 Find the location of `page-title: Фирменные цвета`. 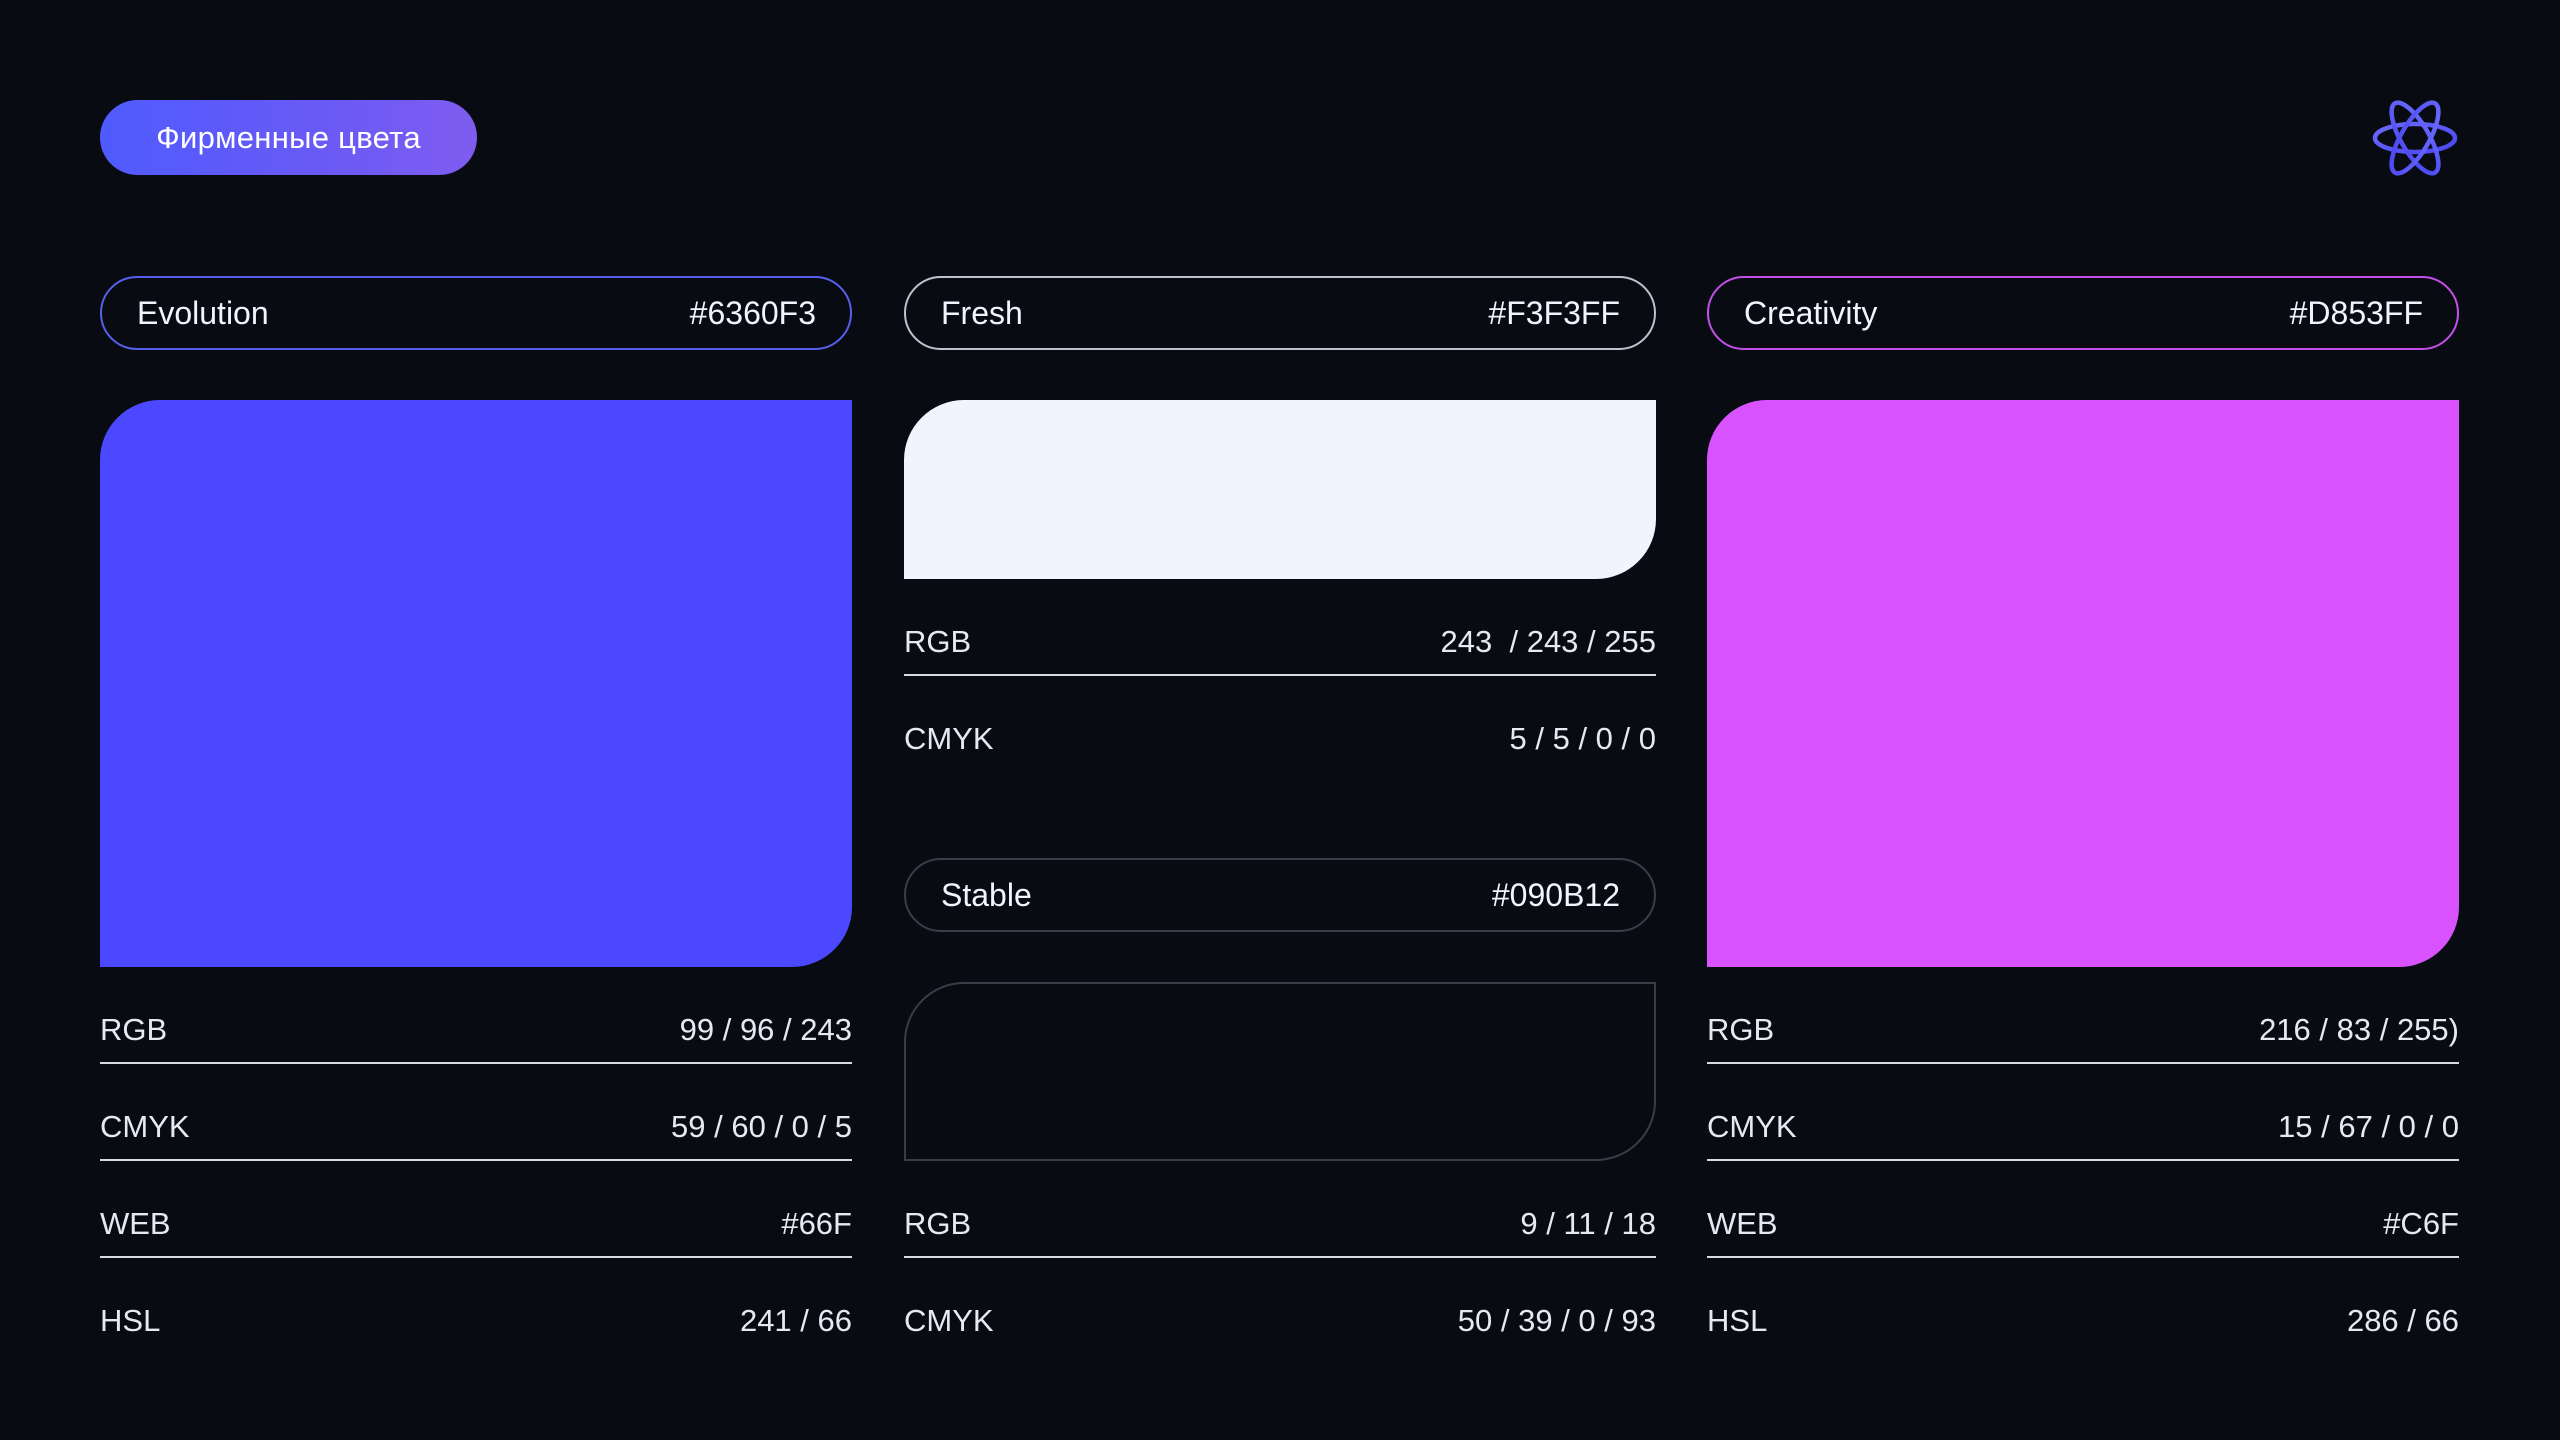

page-title: Фирменные цвета is located at coordinates (288, 137).